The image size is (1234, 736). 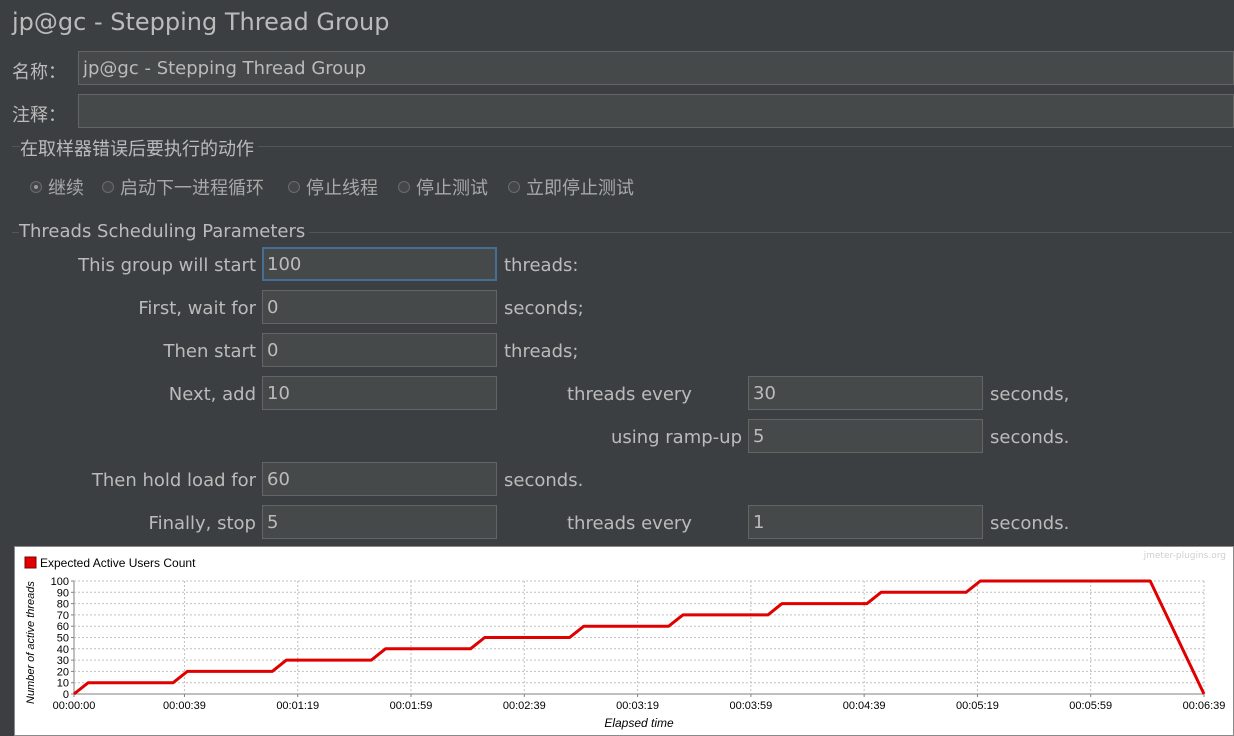 I want to click on radio-continue: 继续, so click(x=57, y=187).